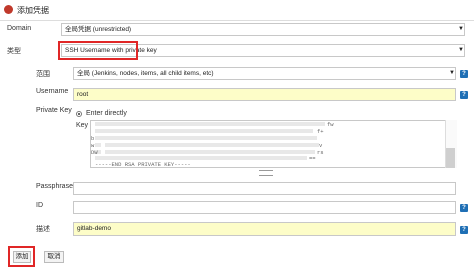 The image size is (474, 267). What do you see at coordinates (83, 94) in the screenshot?
I see `username-input-value: root` at bounding box center [83, 94].